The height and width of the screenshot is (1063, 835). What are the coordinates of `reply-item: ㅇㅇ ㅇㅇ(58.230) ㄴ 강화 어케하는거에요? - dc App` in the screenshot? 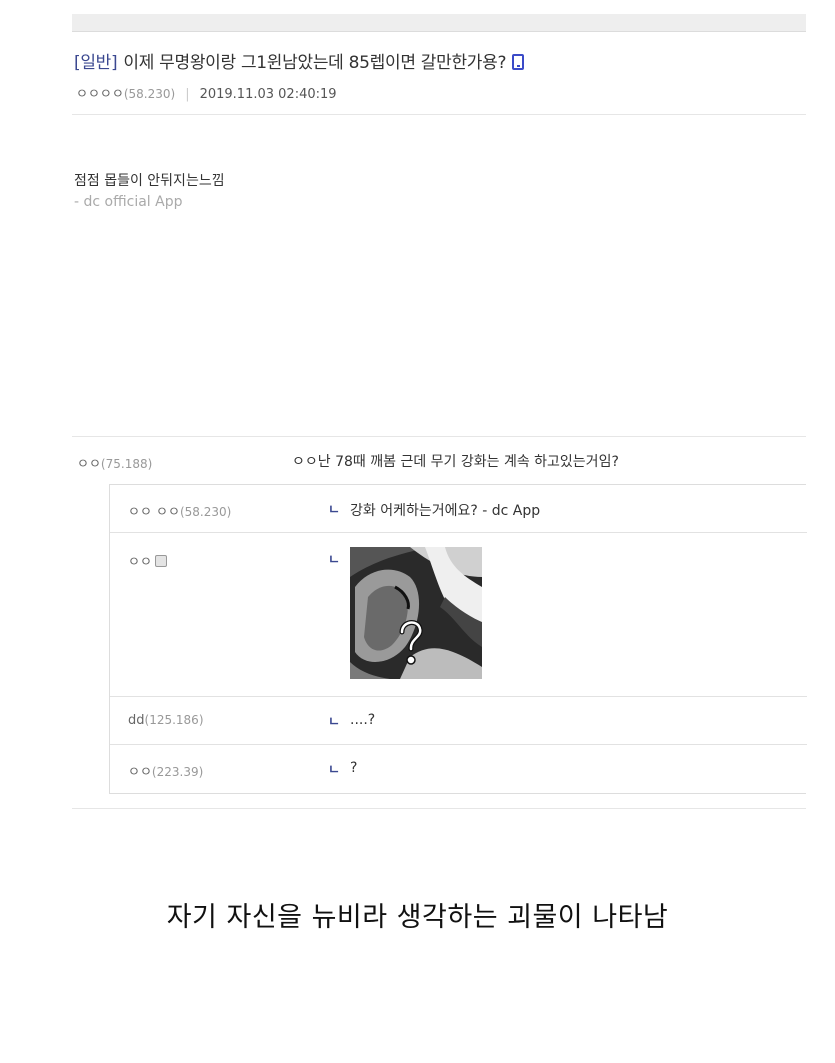 It's located at (458, 509).